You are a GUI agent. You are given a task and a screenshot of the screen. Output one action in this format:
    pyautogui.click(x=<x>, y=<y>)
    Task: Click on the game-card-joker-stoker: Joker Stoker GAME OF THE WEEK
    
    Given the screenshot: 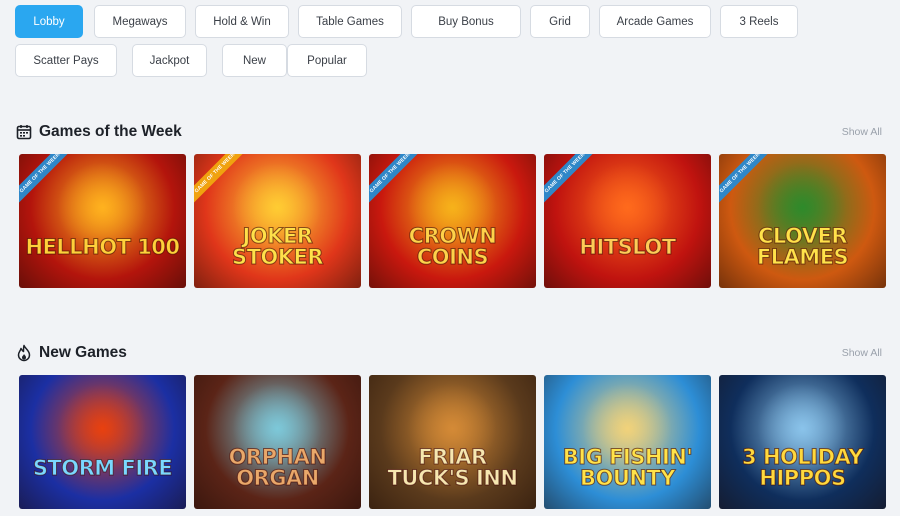 What is the action you would take?
    pyautogui.click(x=277, y=221)
    